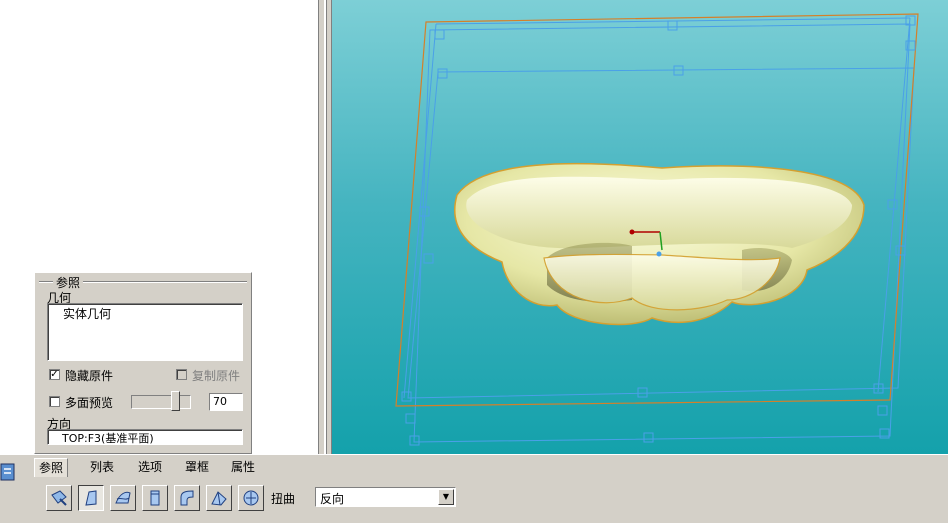 This screenshot has width=948, height=523. What do you see at coordinates (226, 402) in the screenshot?
I see `preview-level-input: 70` at bounding box center [226, 402].